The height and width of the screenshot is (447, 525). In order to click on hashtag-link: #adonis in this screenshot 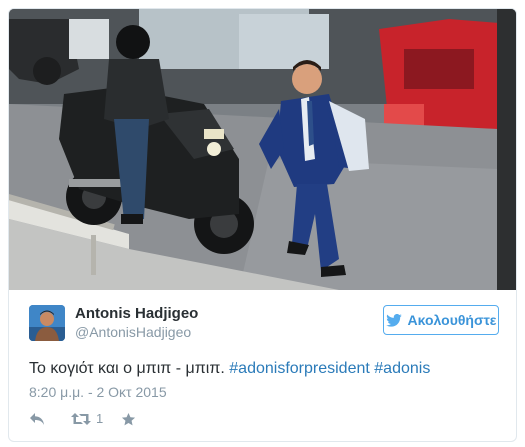, I will do `click(402, 368)`.